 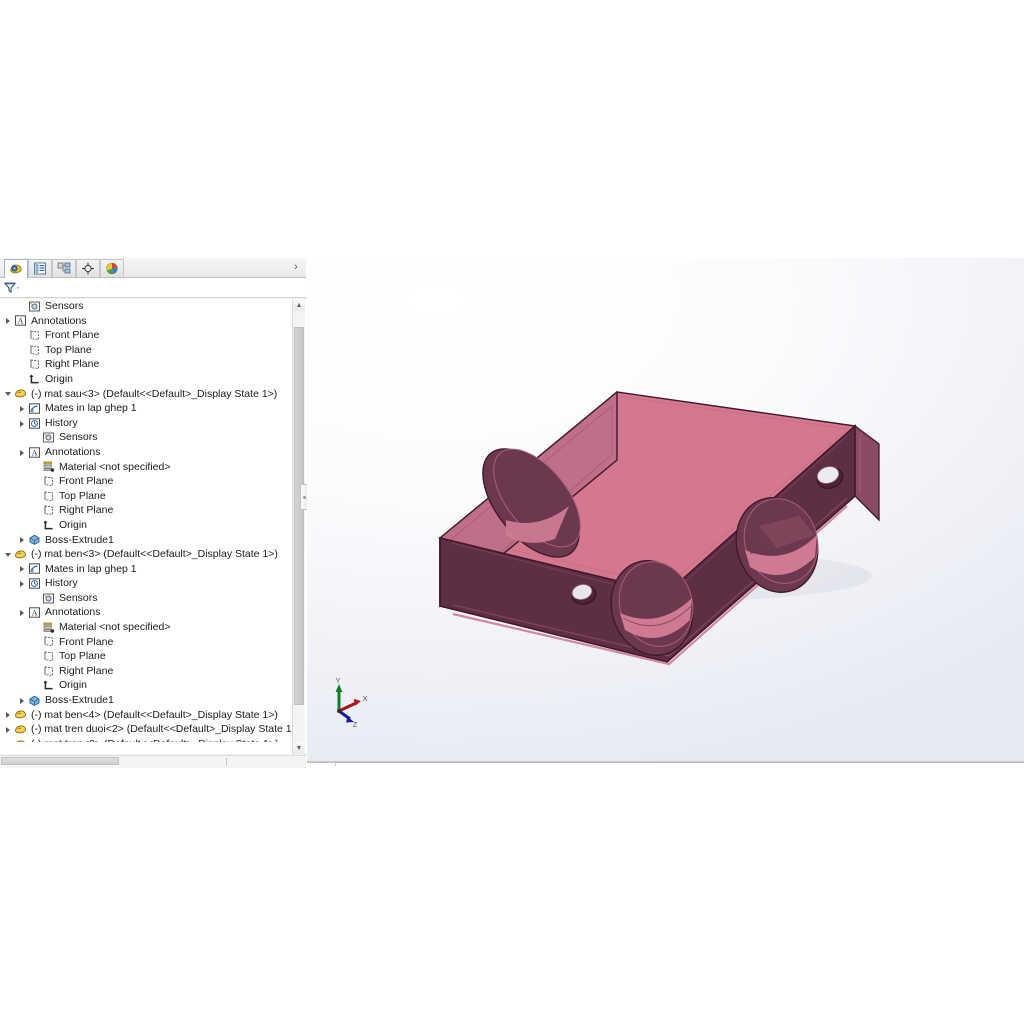 What do you see at coordinates (60, 761) in the screenshot?
I see `tree-hscrollbar-thumb` at bounding box center [60, 761].